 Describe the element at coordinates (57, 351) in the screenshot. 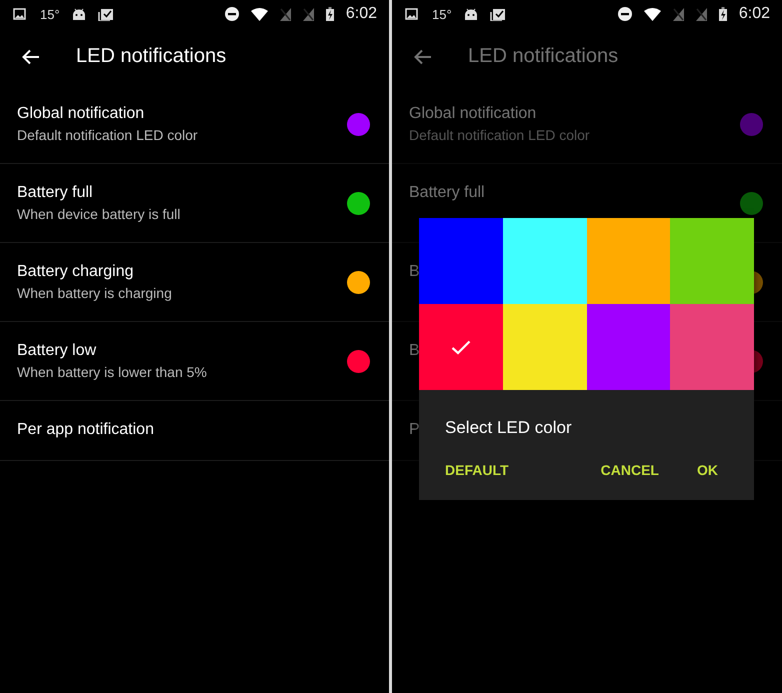

I see `setting-title: Battery low` at that location.